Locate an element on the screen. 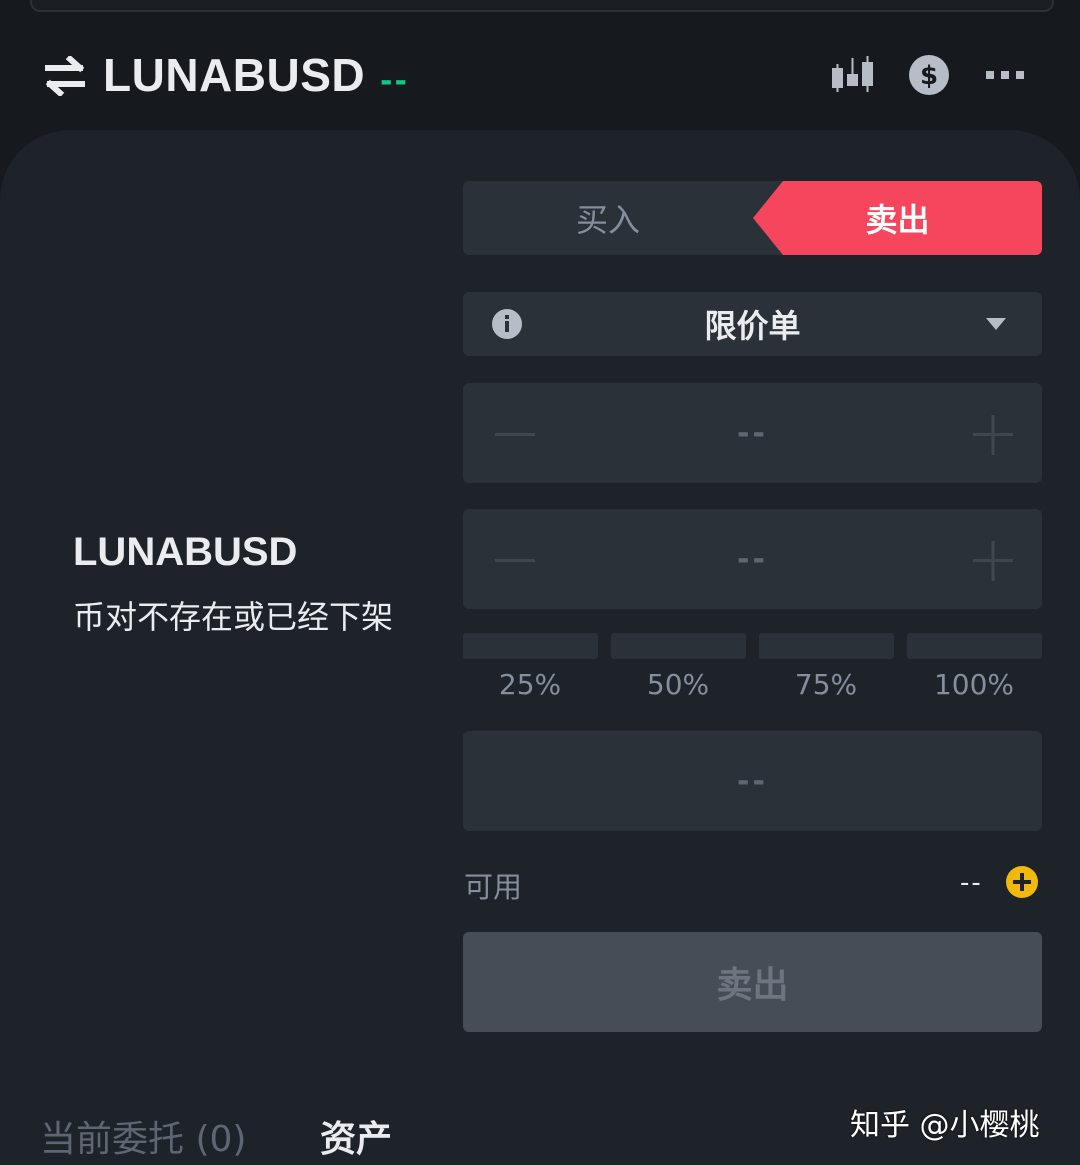  tab-assets: 资产 is located at coordinates (356, 1136).